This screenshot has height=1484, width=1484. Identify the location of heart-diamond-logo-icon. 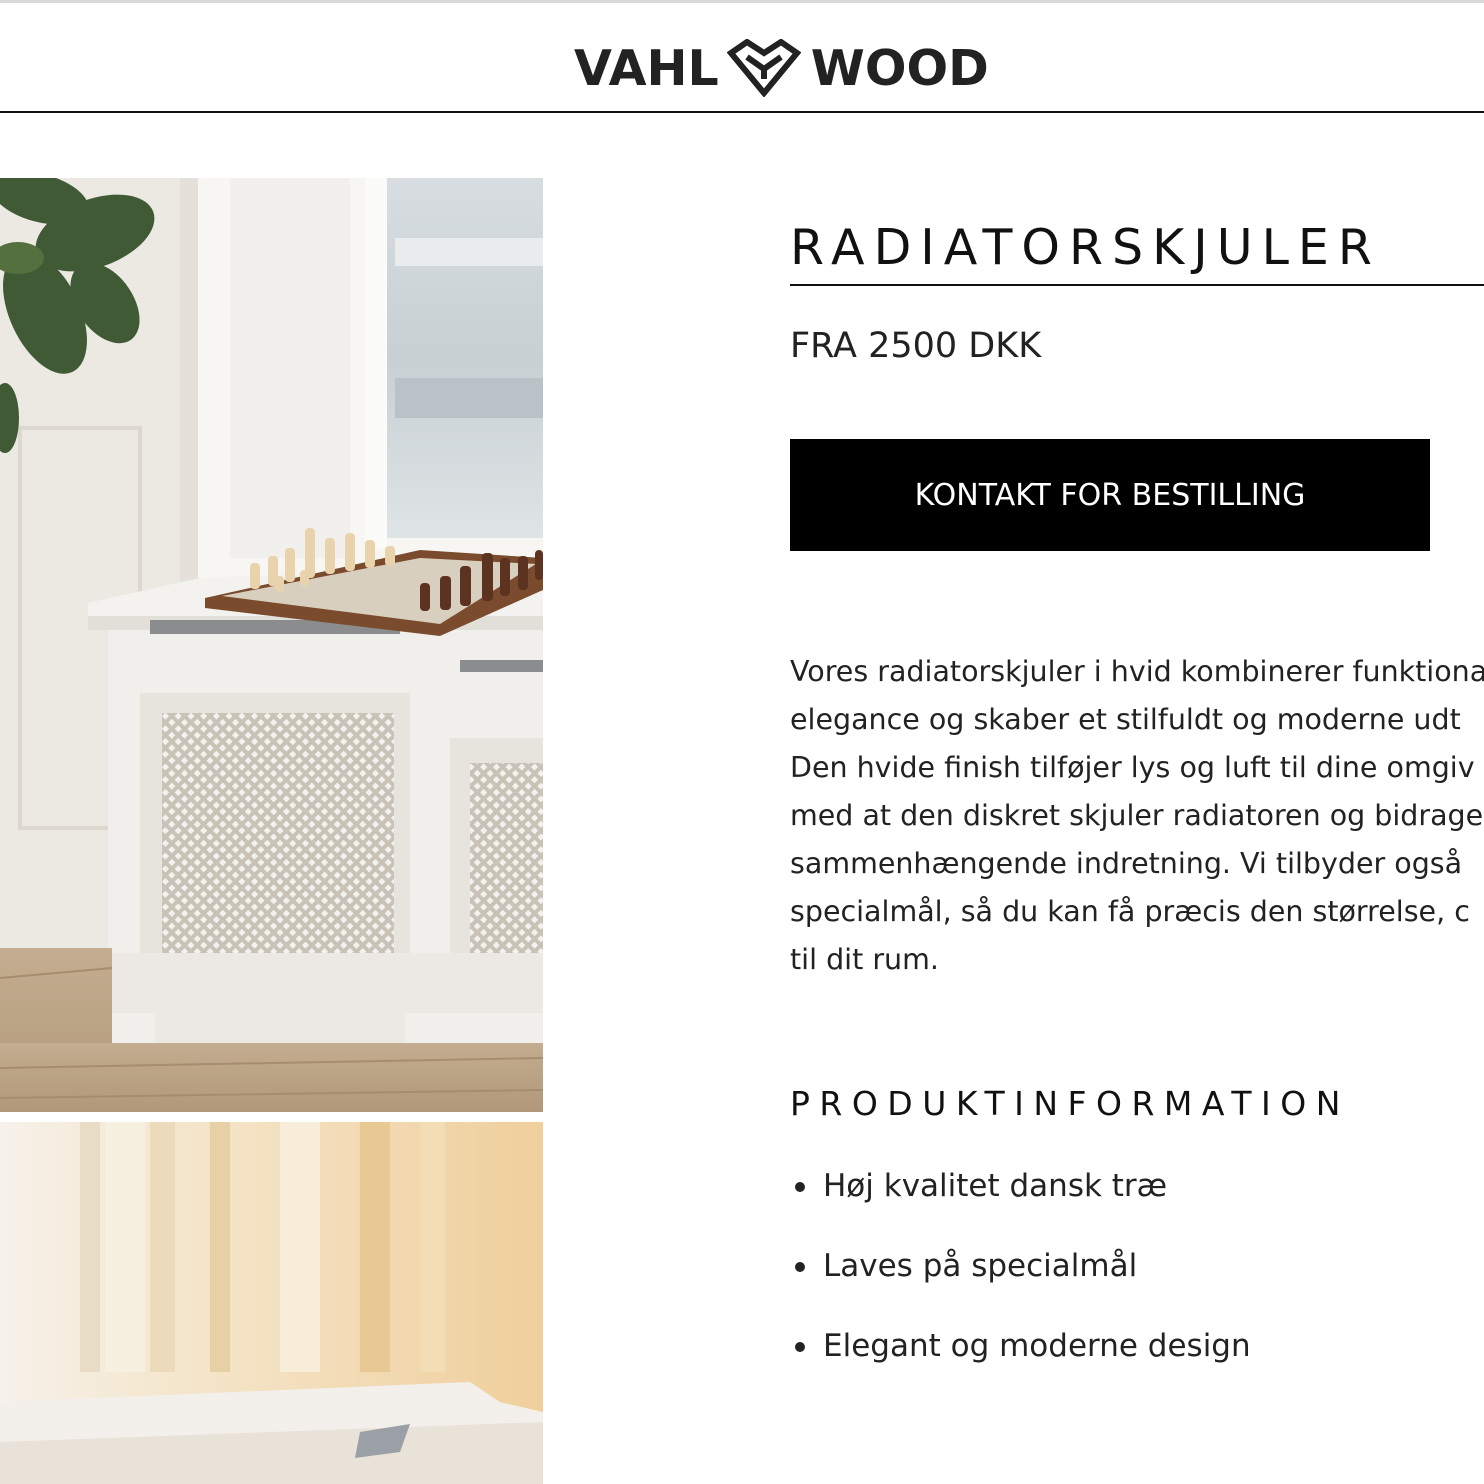
(763, 68).